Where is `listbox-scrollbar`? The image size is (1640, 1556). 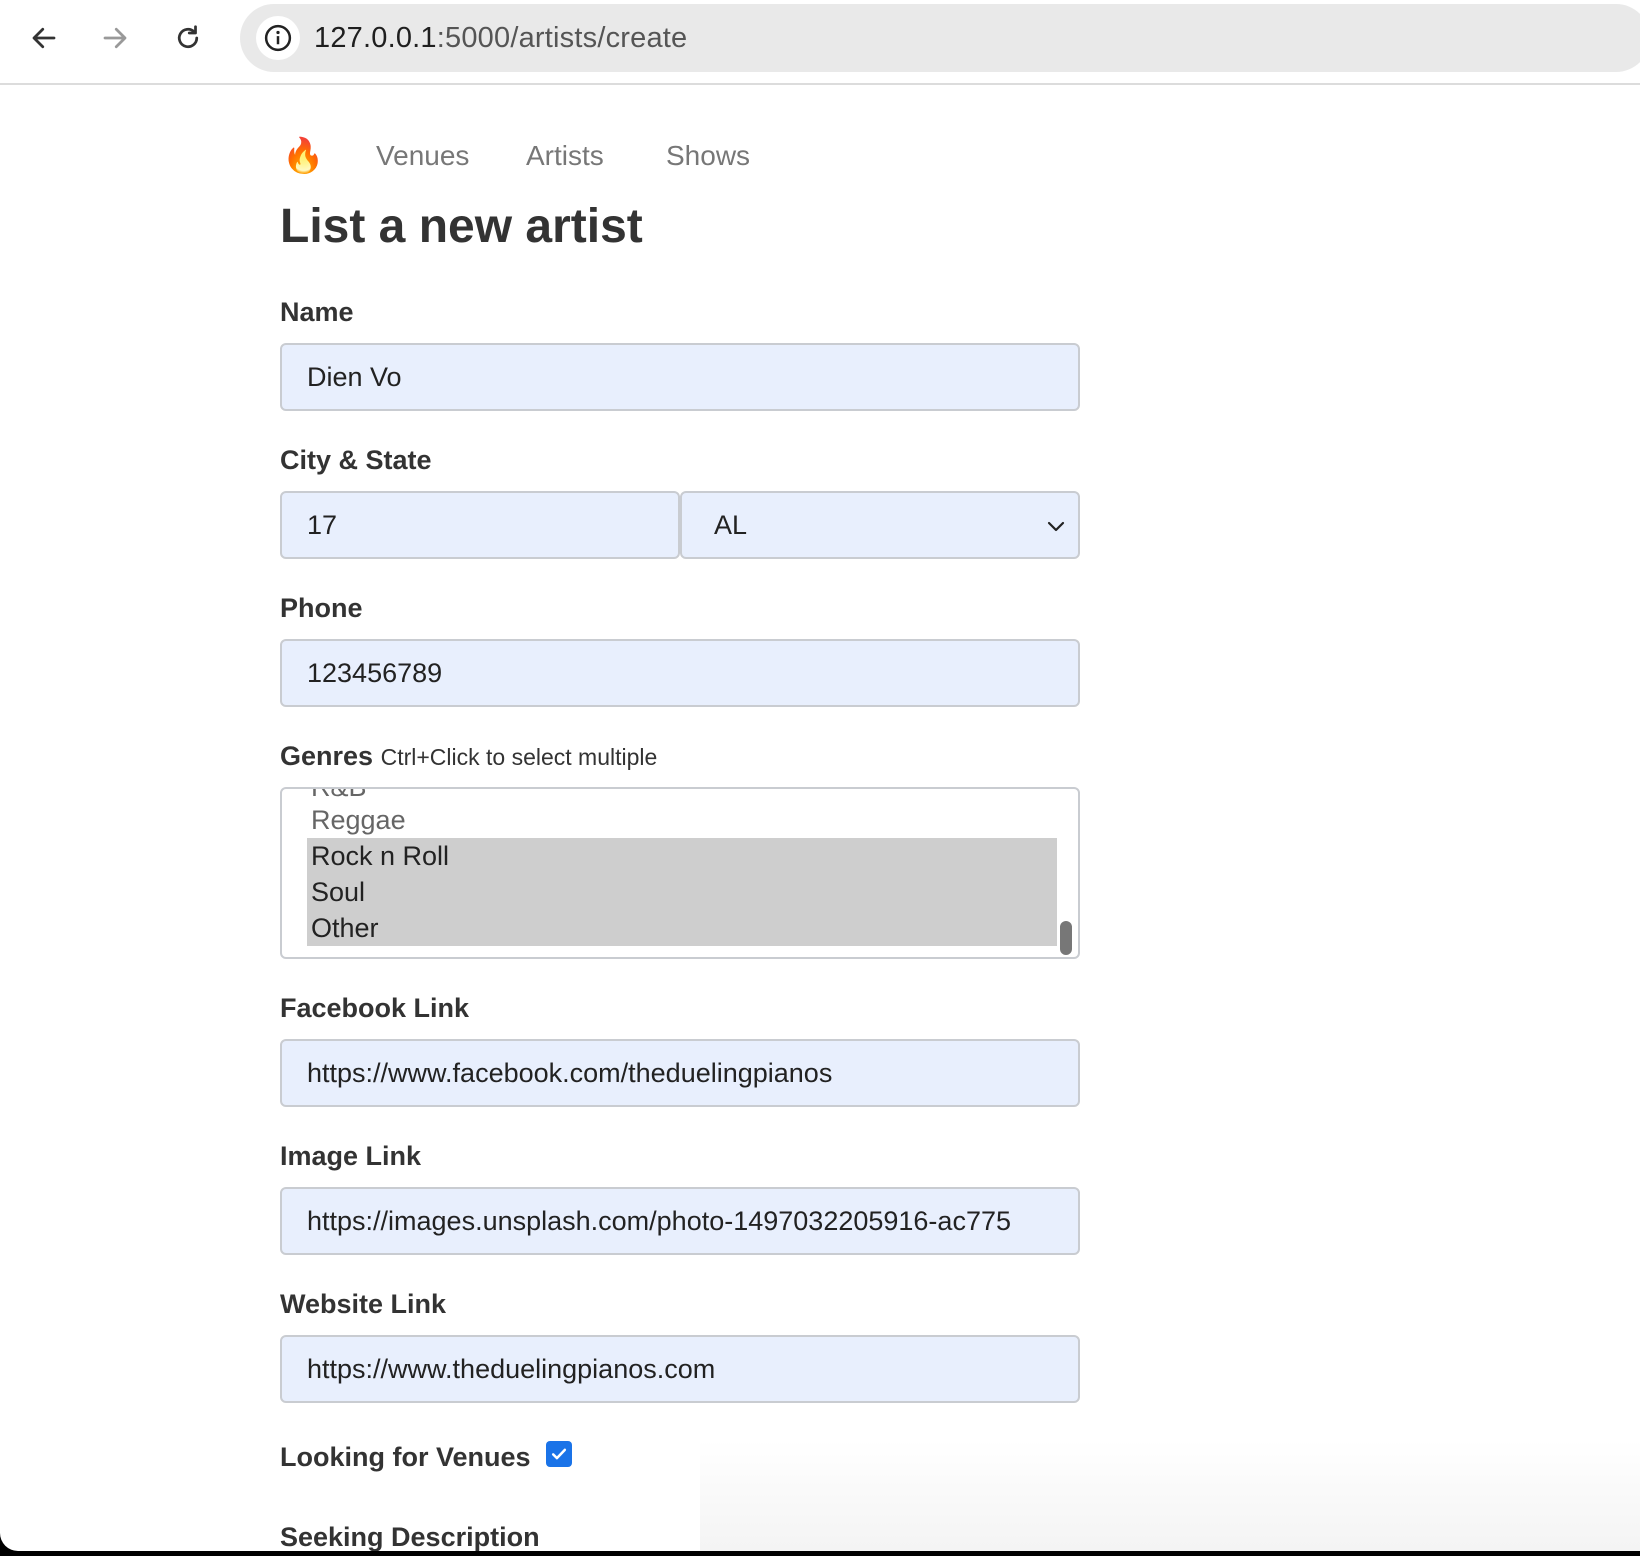
listbox-scrollbar is located at coordinates (1066, 938).